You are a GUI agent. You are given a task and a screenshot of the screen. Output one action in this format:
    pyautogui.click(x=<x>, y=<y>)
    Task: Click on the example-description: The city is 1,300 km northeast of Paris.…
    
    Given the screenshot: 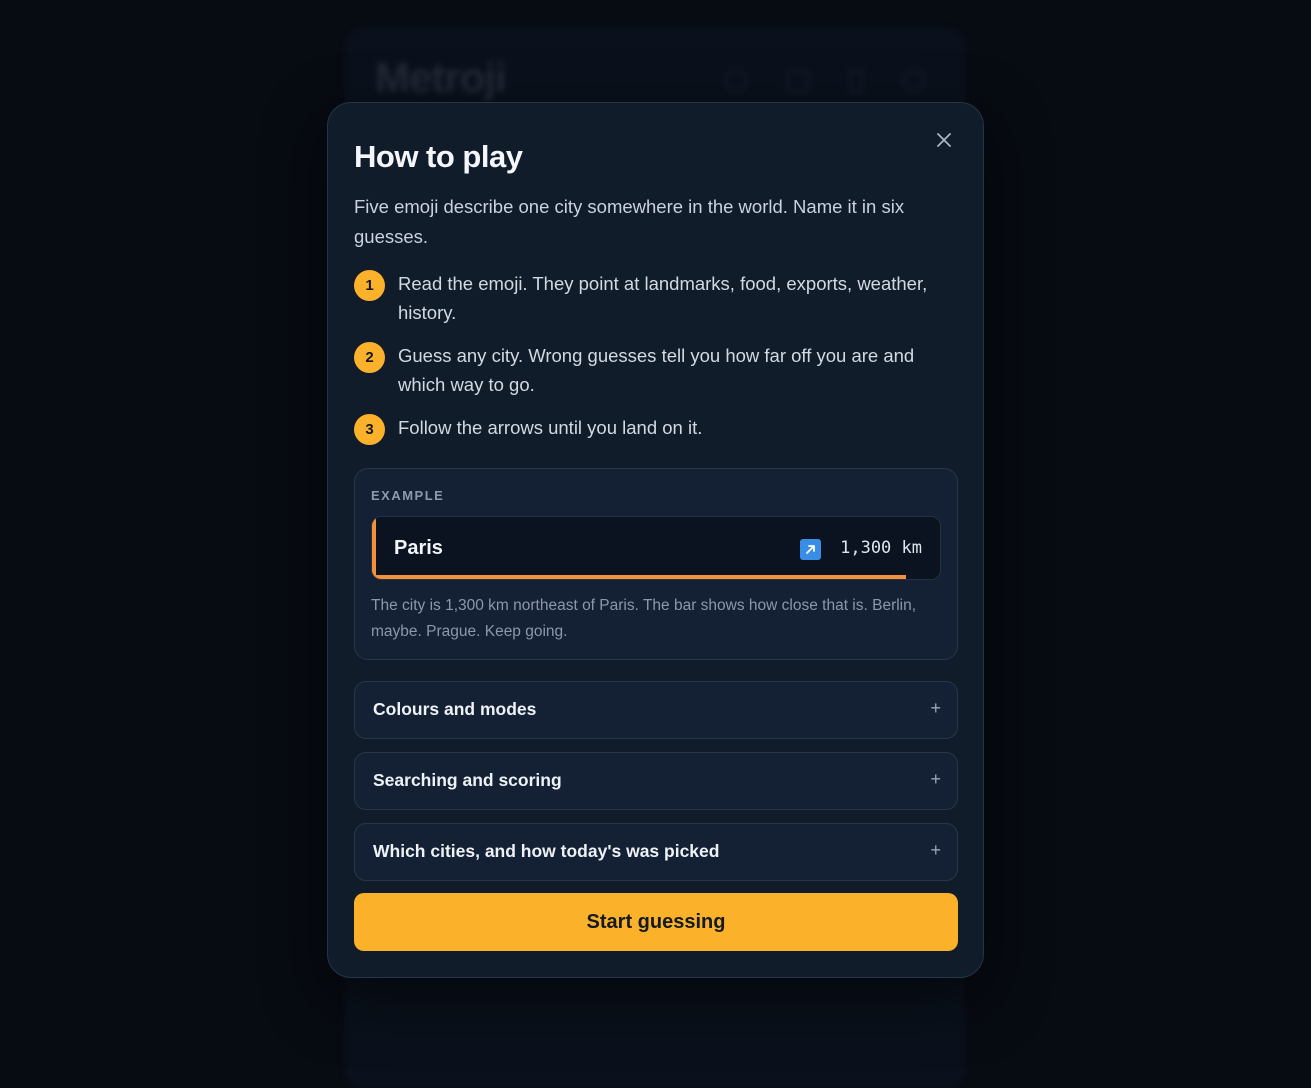 What is the action you would take?
    pyautogui.click(x=644, y=618)
    